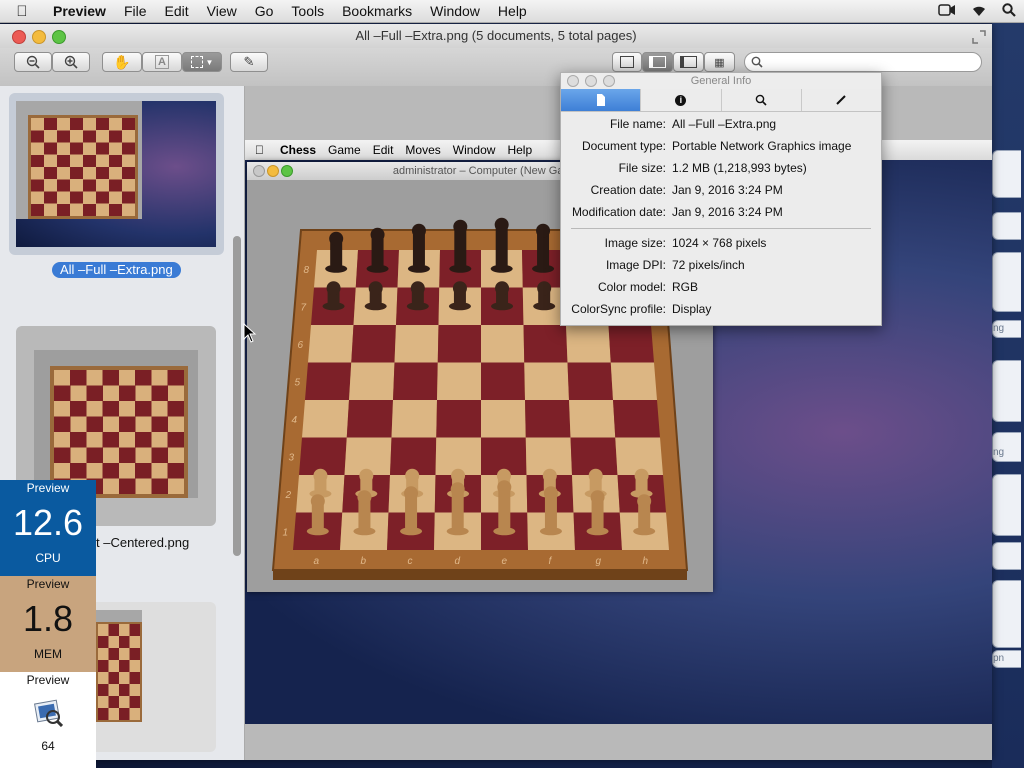 Image resolution: width=1024 pixels, height=768 pixels. What do you see at coordinates (222, 11) in the screenshot?
I see `menu-view: View` at bounding box center [222, 11].